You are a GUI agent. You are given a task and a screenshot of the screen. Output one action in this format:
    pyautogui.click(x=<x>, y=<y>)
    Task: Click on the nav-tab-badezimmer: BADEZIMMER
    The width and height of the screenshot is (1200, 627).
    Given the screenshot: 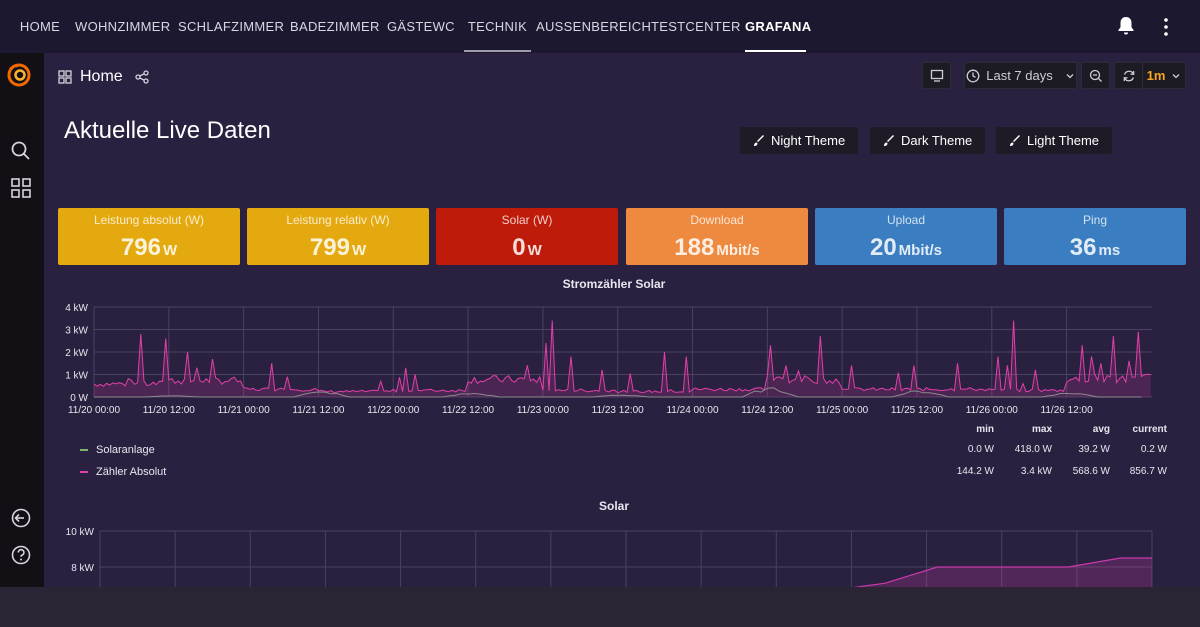 What is the action you would take?
    pyautogui.click(x=334, y=26)
    